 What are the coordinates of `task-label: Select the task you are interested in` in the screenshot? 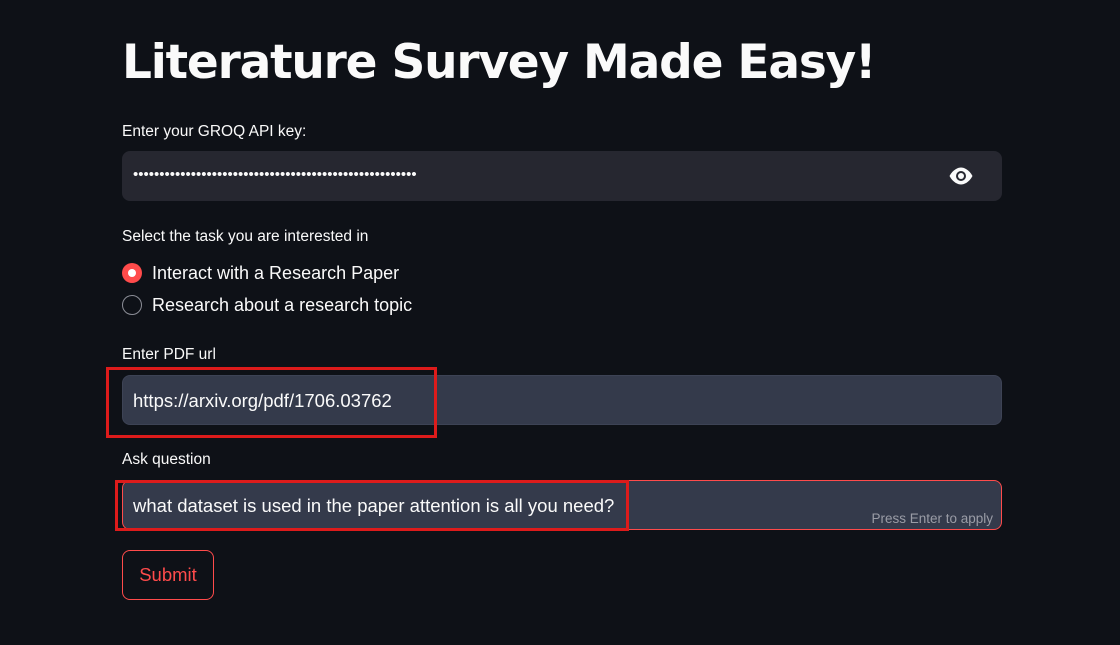 It's located at (245, 236).